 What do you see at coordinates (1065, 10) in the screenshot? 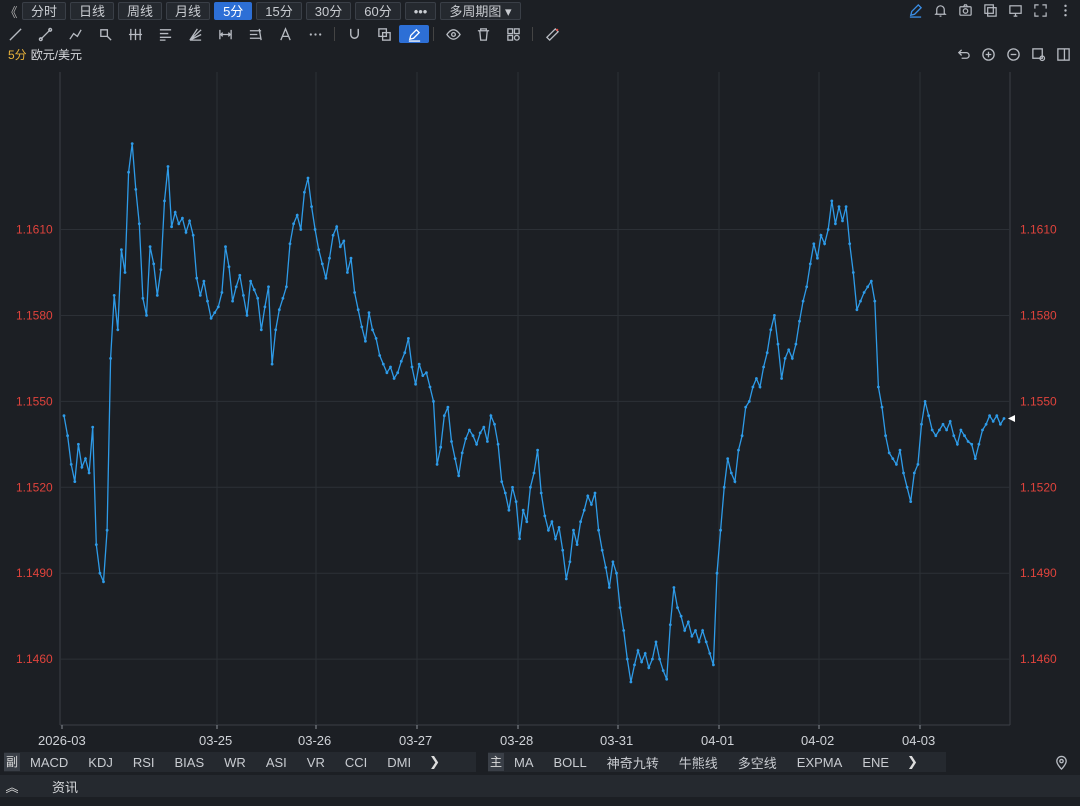
I see `more-vertical-icon` at bounding box center [1065, 10].